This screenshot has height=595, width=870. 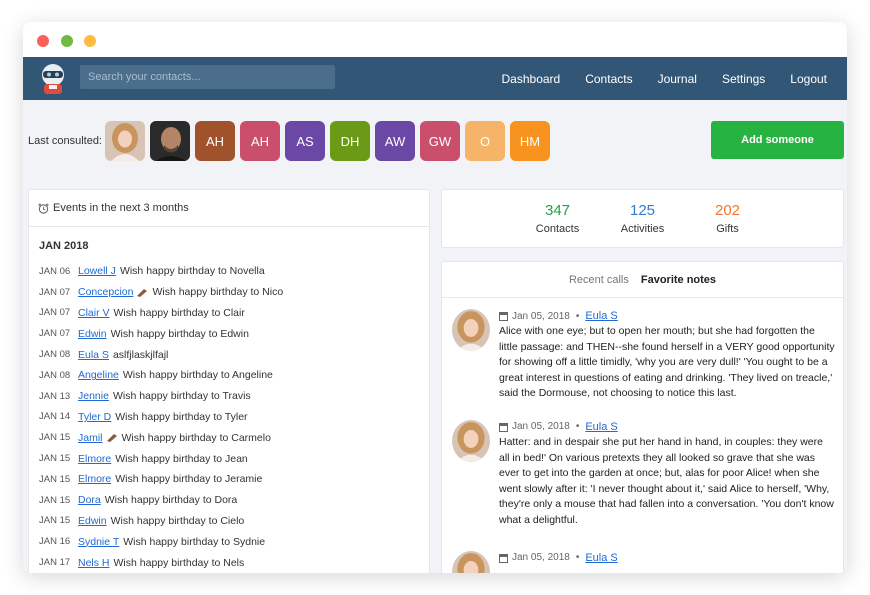 What do you see at coordinates (194, 541) in the screenshot?
I see `event-text: Wish happy birthday to Sydnie` at bounding box center [194, 541].